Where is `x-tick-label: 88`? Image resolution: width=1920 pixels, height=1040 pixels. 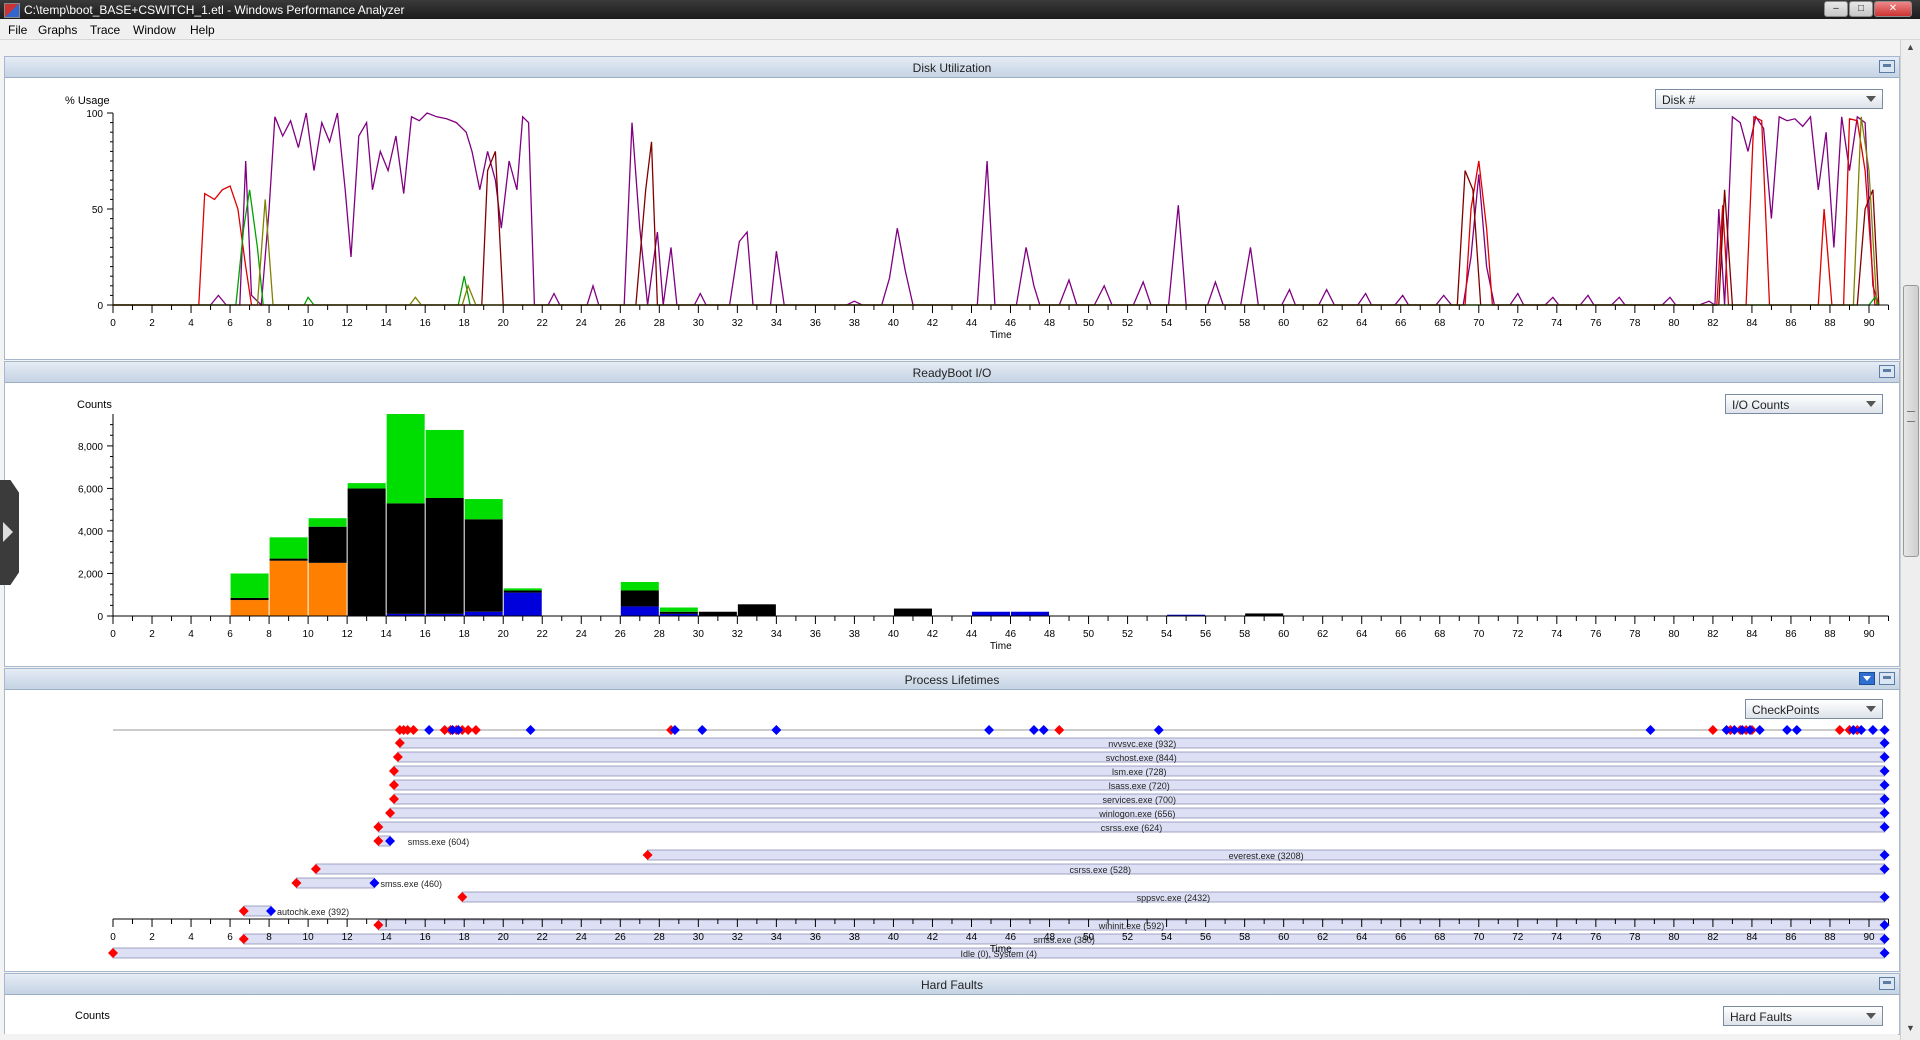
x-tick-label: 88 is located at coordinates (1830, 323).